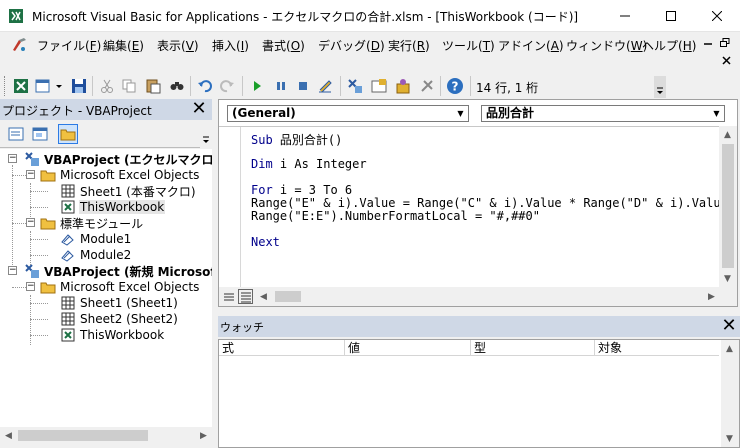  Describe the element at coordinates (12, 270) in the screenshot. I see `tree-collapse-project2: −` at that location.